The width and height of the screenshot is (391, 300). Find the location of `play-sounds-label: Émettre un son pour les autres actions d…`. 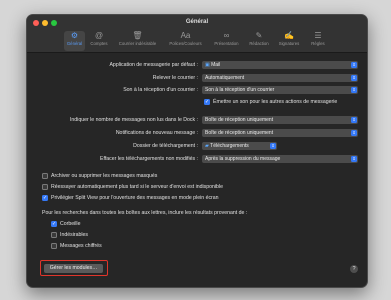

play-sounds-label: Émettre un son pour les autres actions d… is located at coordinates (275, 101).